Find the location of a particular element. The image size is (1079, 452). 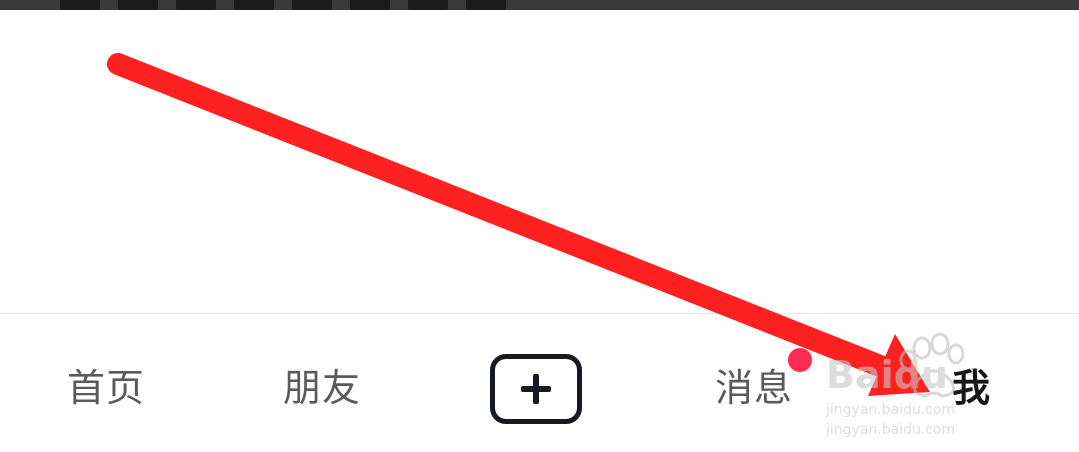

publish-button is located at coordinates (536, 389).